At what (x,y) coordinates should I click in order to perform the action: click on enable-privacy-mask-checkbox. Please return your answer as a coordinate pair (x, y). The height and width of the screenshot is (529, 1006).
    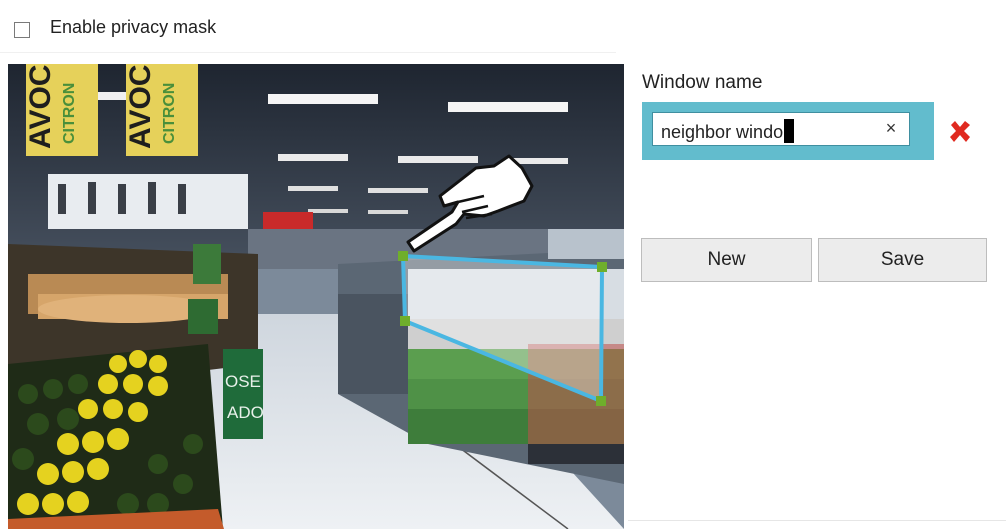
    Looking at the image, I should click on (22, 30).